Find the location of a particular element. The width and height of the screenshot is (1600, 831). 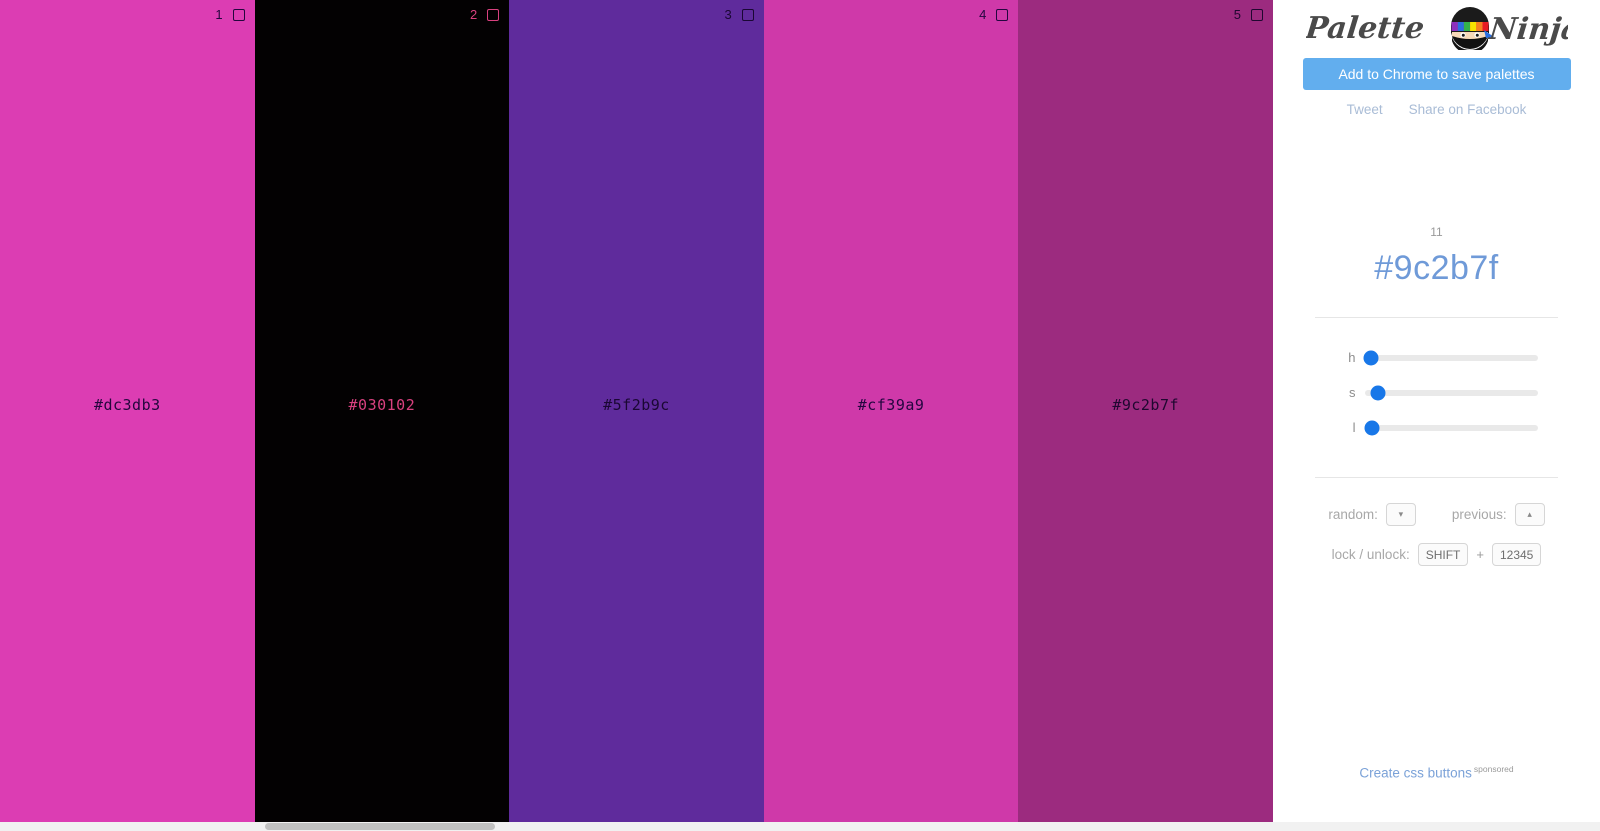

slider-label-h: h is located at coordinates (1352, 357).